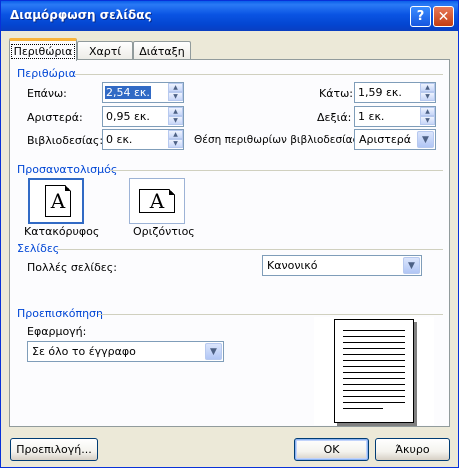 The image size is (459, 468). I want to click on tab-paper: Χαρτί, so click(105, 50).